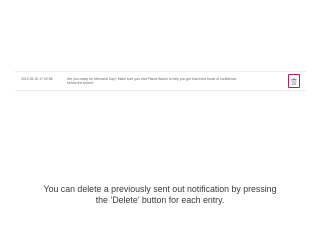 The image size is (320, 240). I want to click on caption-line-2: the ‘Delete’ button for each entry., so click(160, 200).